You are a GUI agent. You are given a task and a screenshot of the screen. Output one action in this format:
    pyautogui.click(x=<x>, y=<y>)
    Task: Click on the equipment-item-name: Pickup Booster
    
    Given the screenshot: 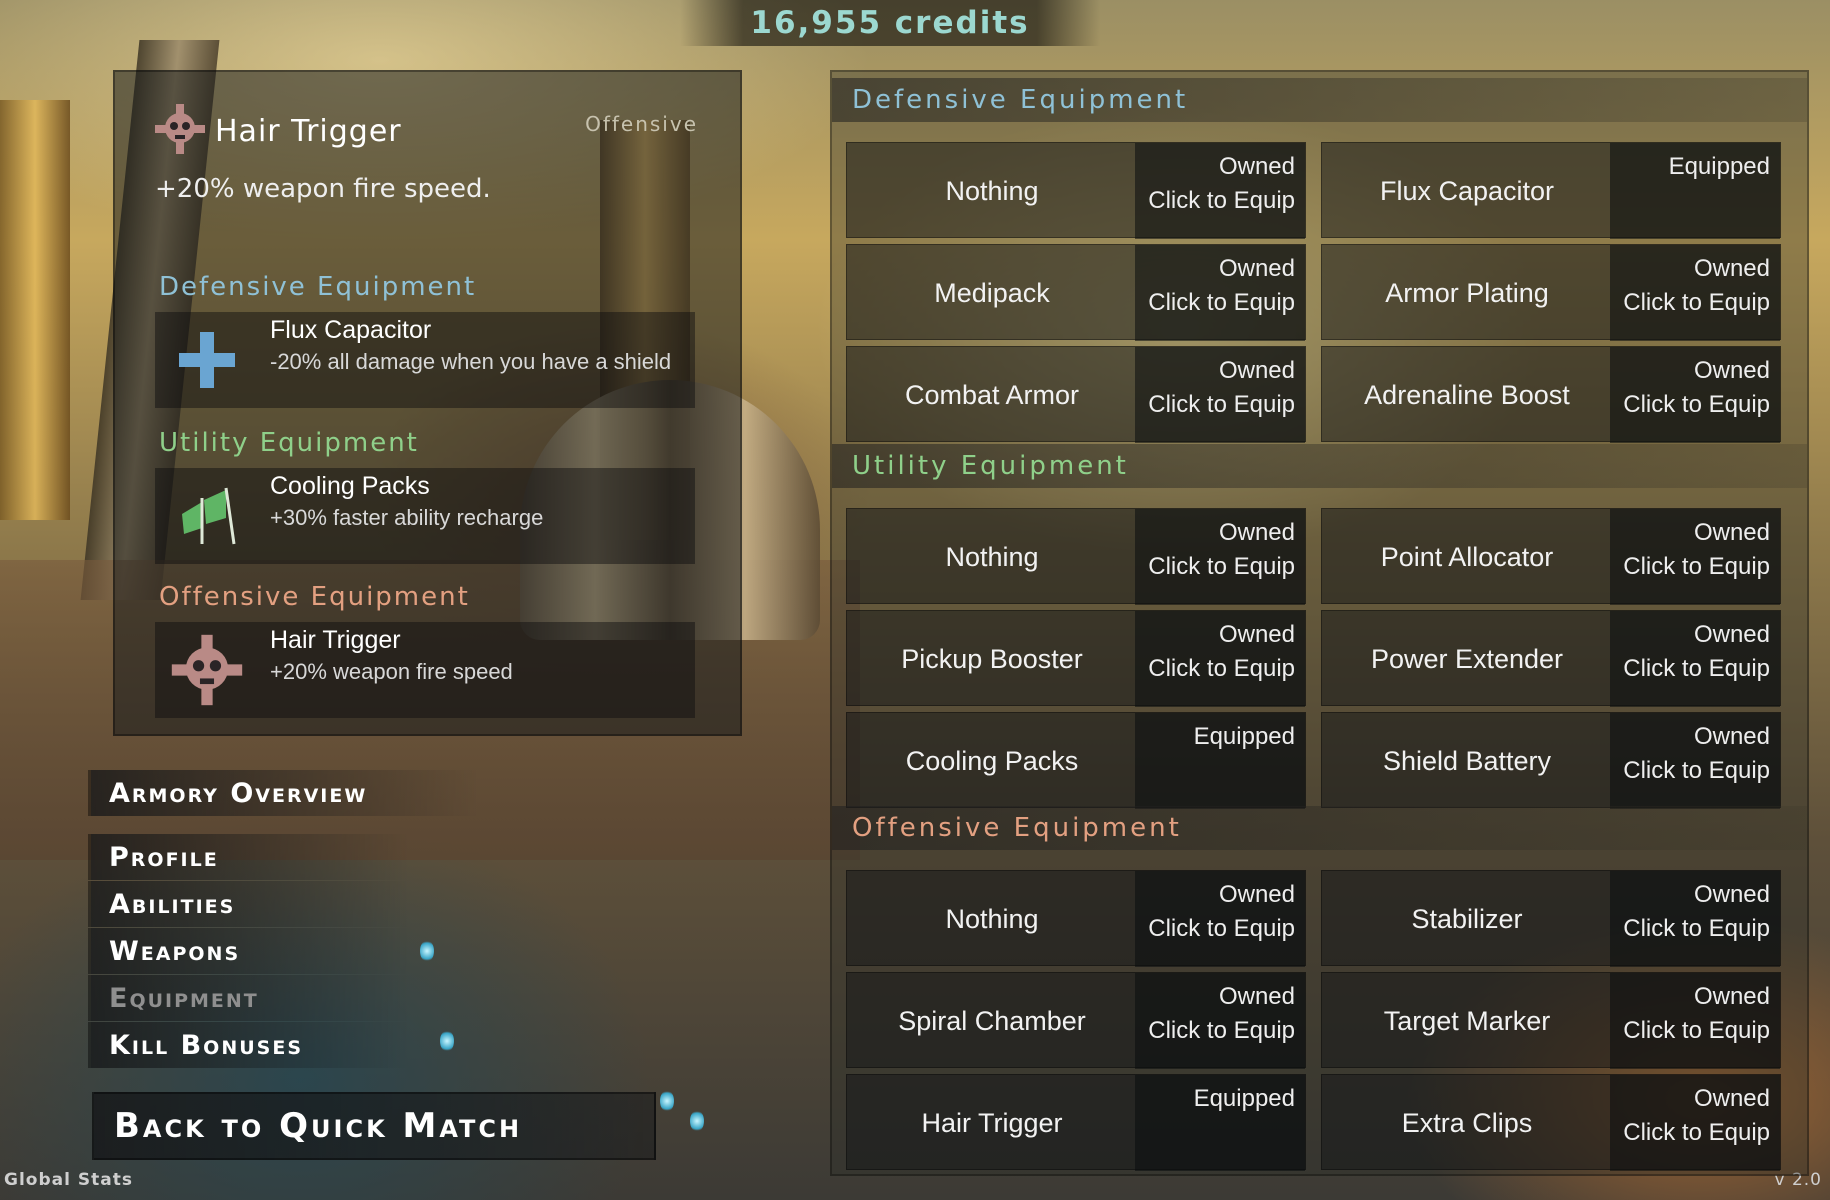 What is the action you would take?
    pyautogui.click(x=992, y=658)
    